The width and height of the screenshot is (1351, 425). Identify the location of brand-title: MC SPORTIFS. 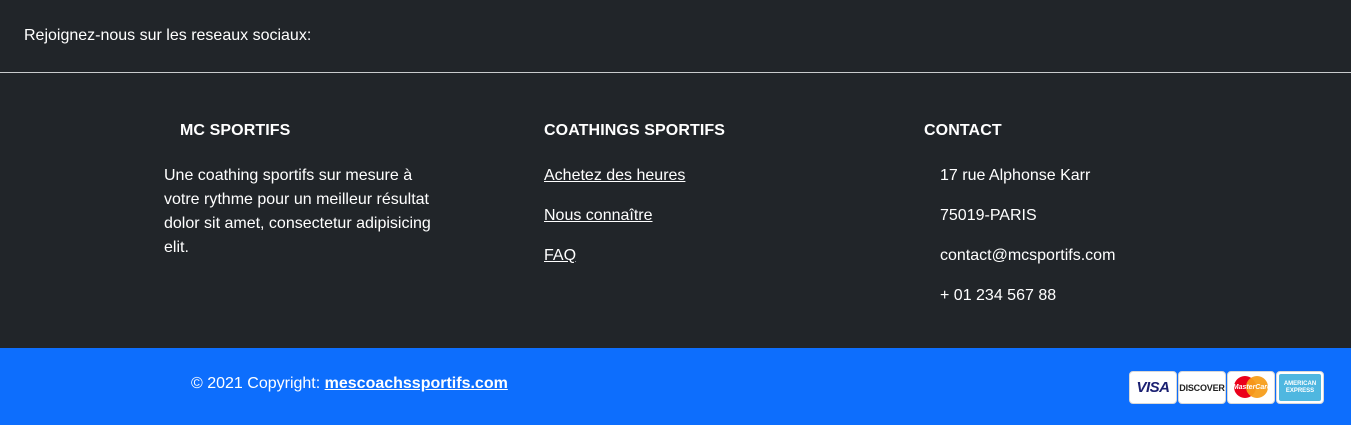
(235, 130).